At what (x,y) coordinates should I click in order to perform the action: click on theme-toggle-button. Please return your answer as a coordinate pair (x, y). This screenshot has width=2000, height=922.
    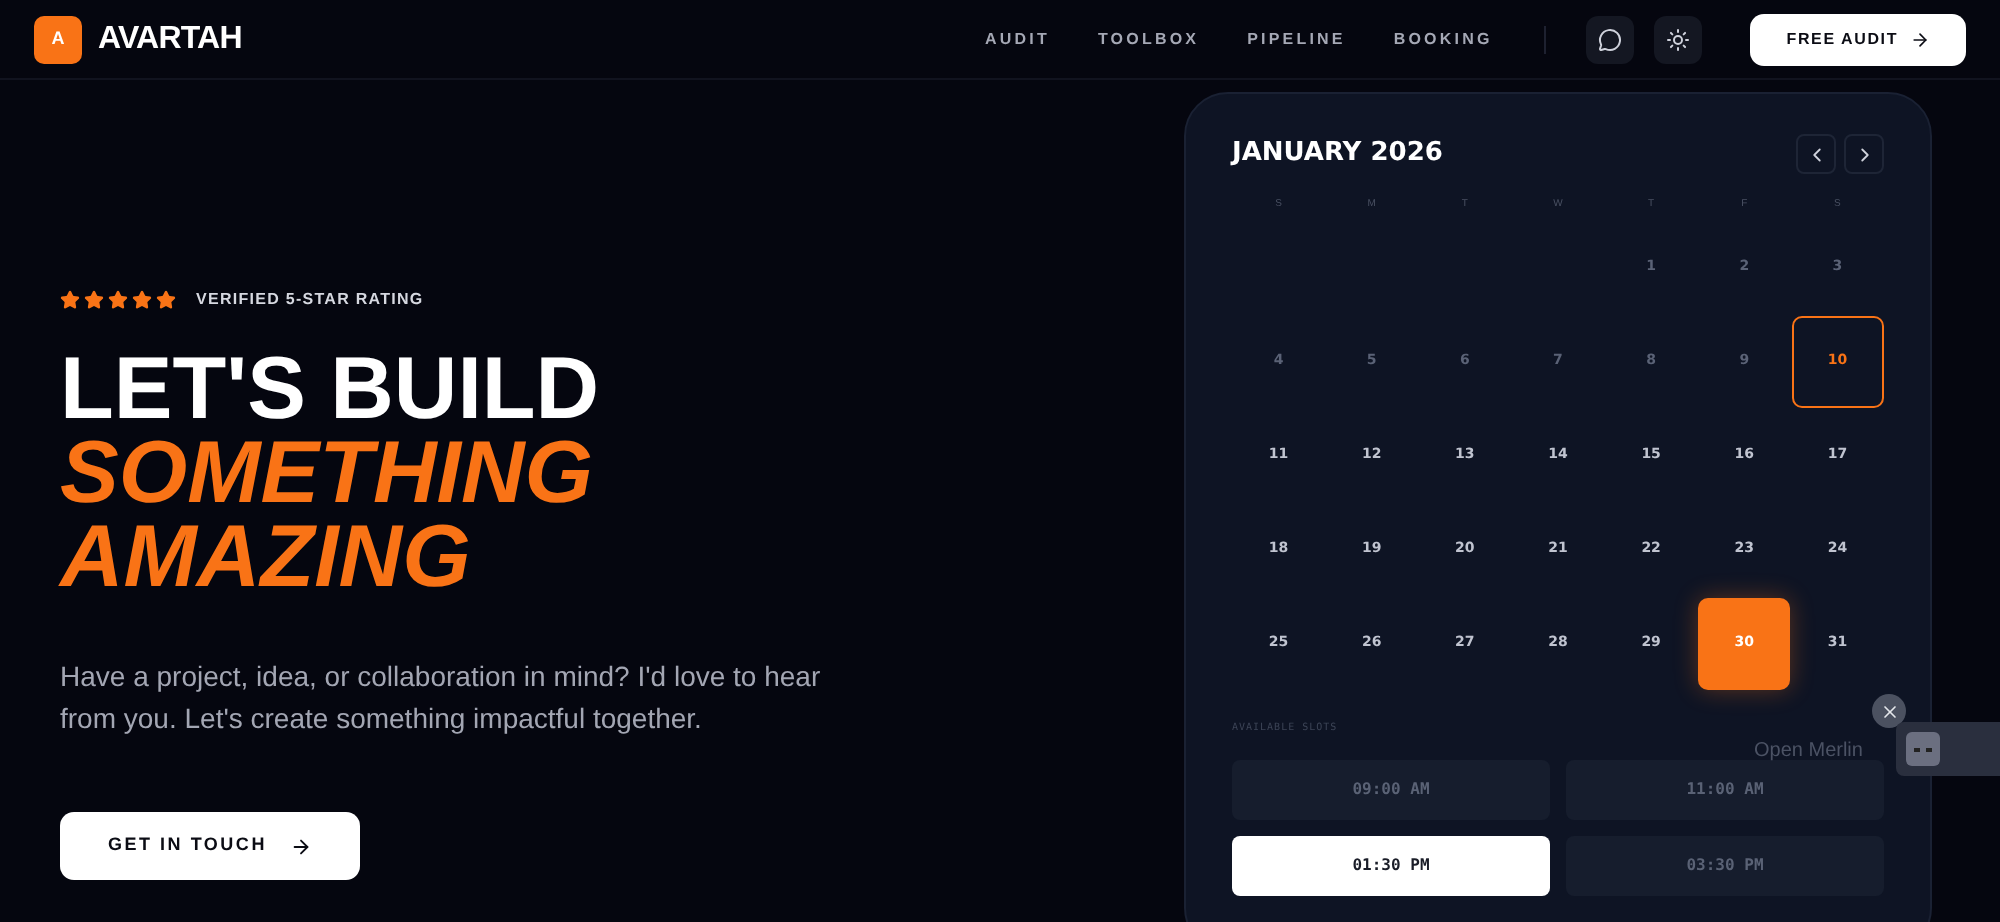
    Looking at the image, I should click on (1678, 39).